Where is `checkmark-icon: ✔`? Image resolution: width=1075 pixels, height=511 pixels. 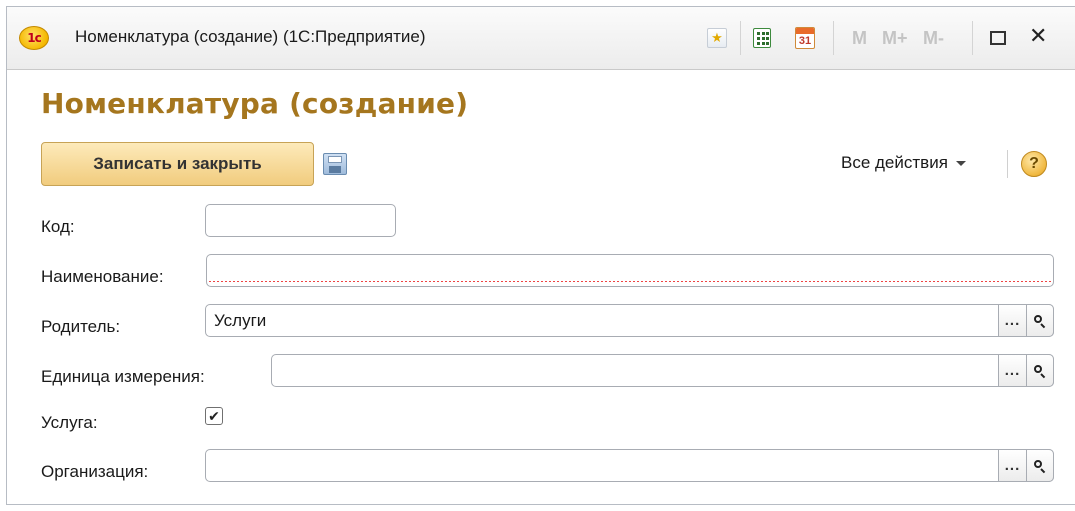 checkmark-icon: ✔ is located at coordinates (214, 416).